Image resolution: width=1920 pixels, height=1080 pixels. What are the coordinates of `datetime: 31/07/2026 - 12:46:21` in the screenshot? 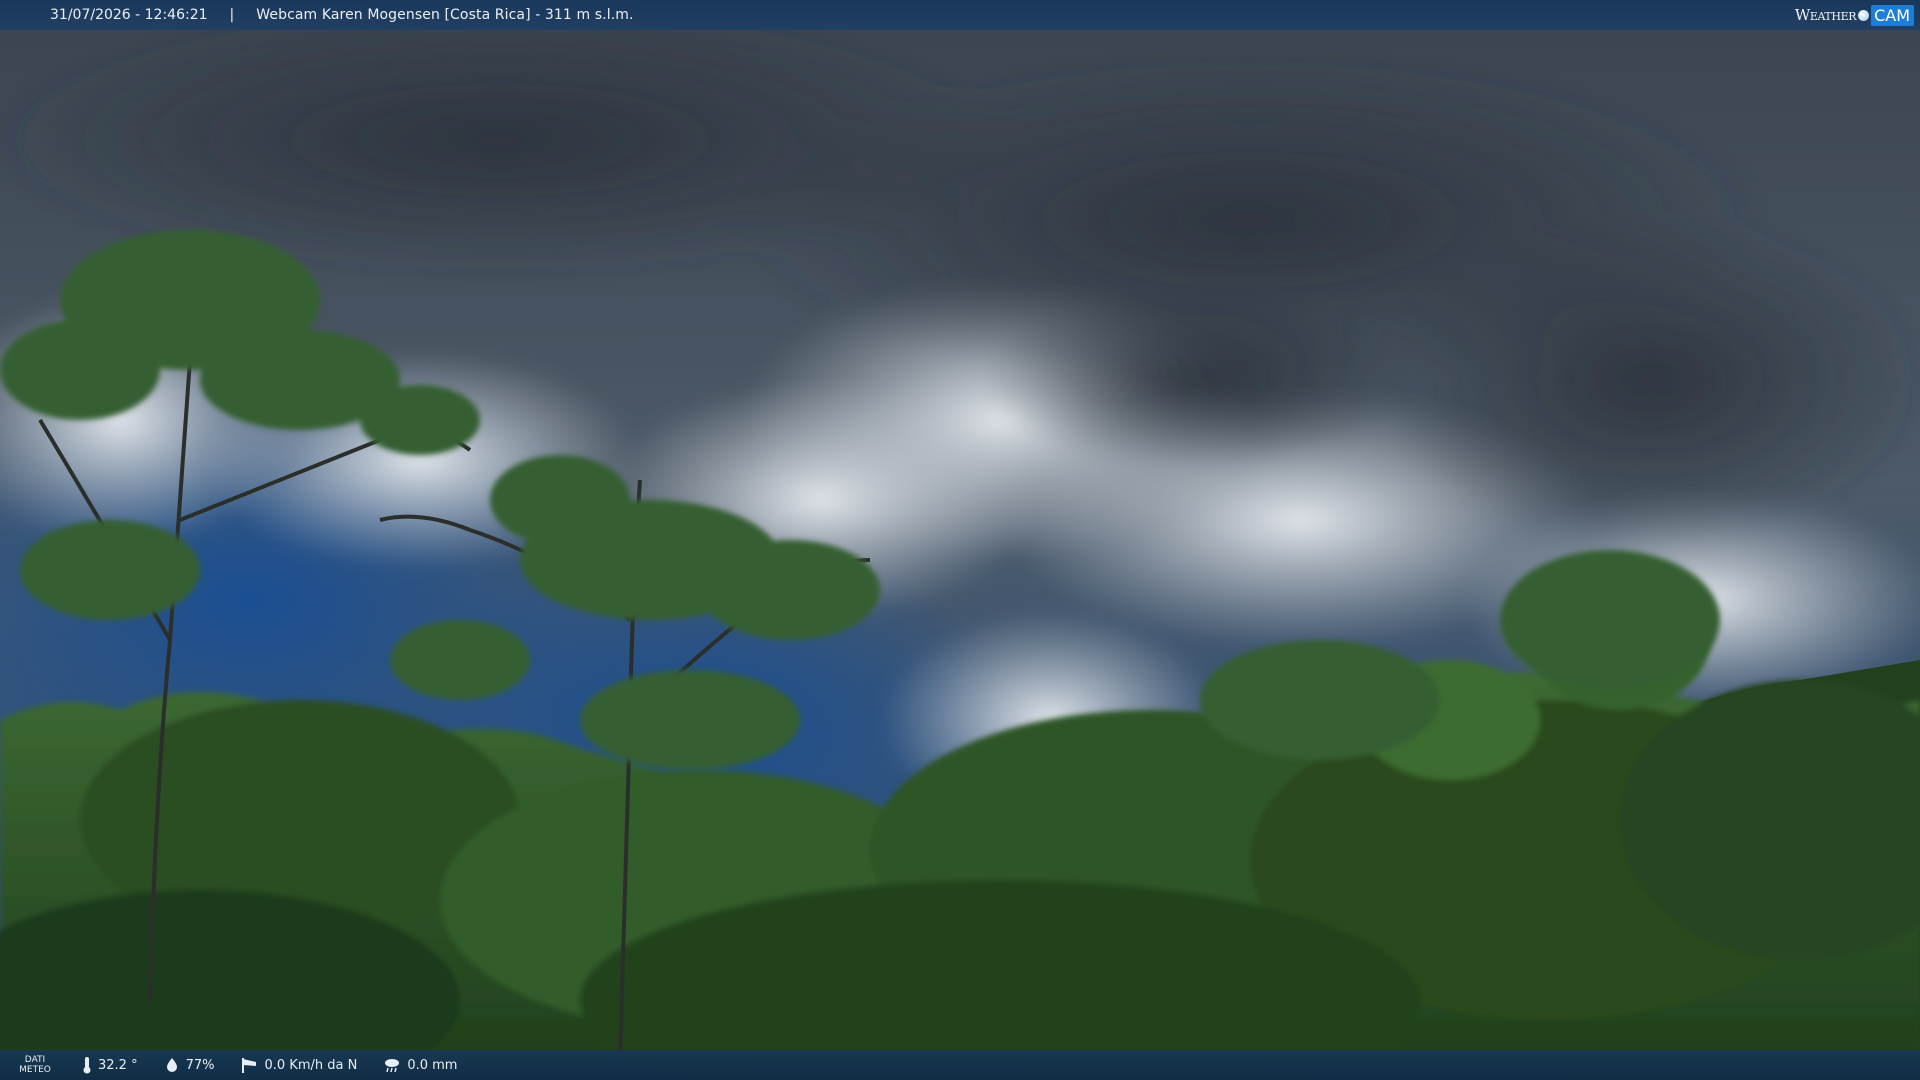 It's located at (129, 15).